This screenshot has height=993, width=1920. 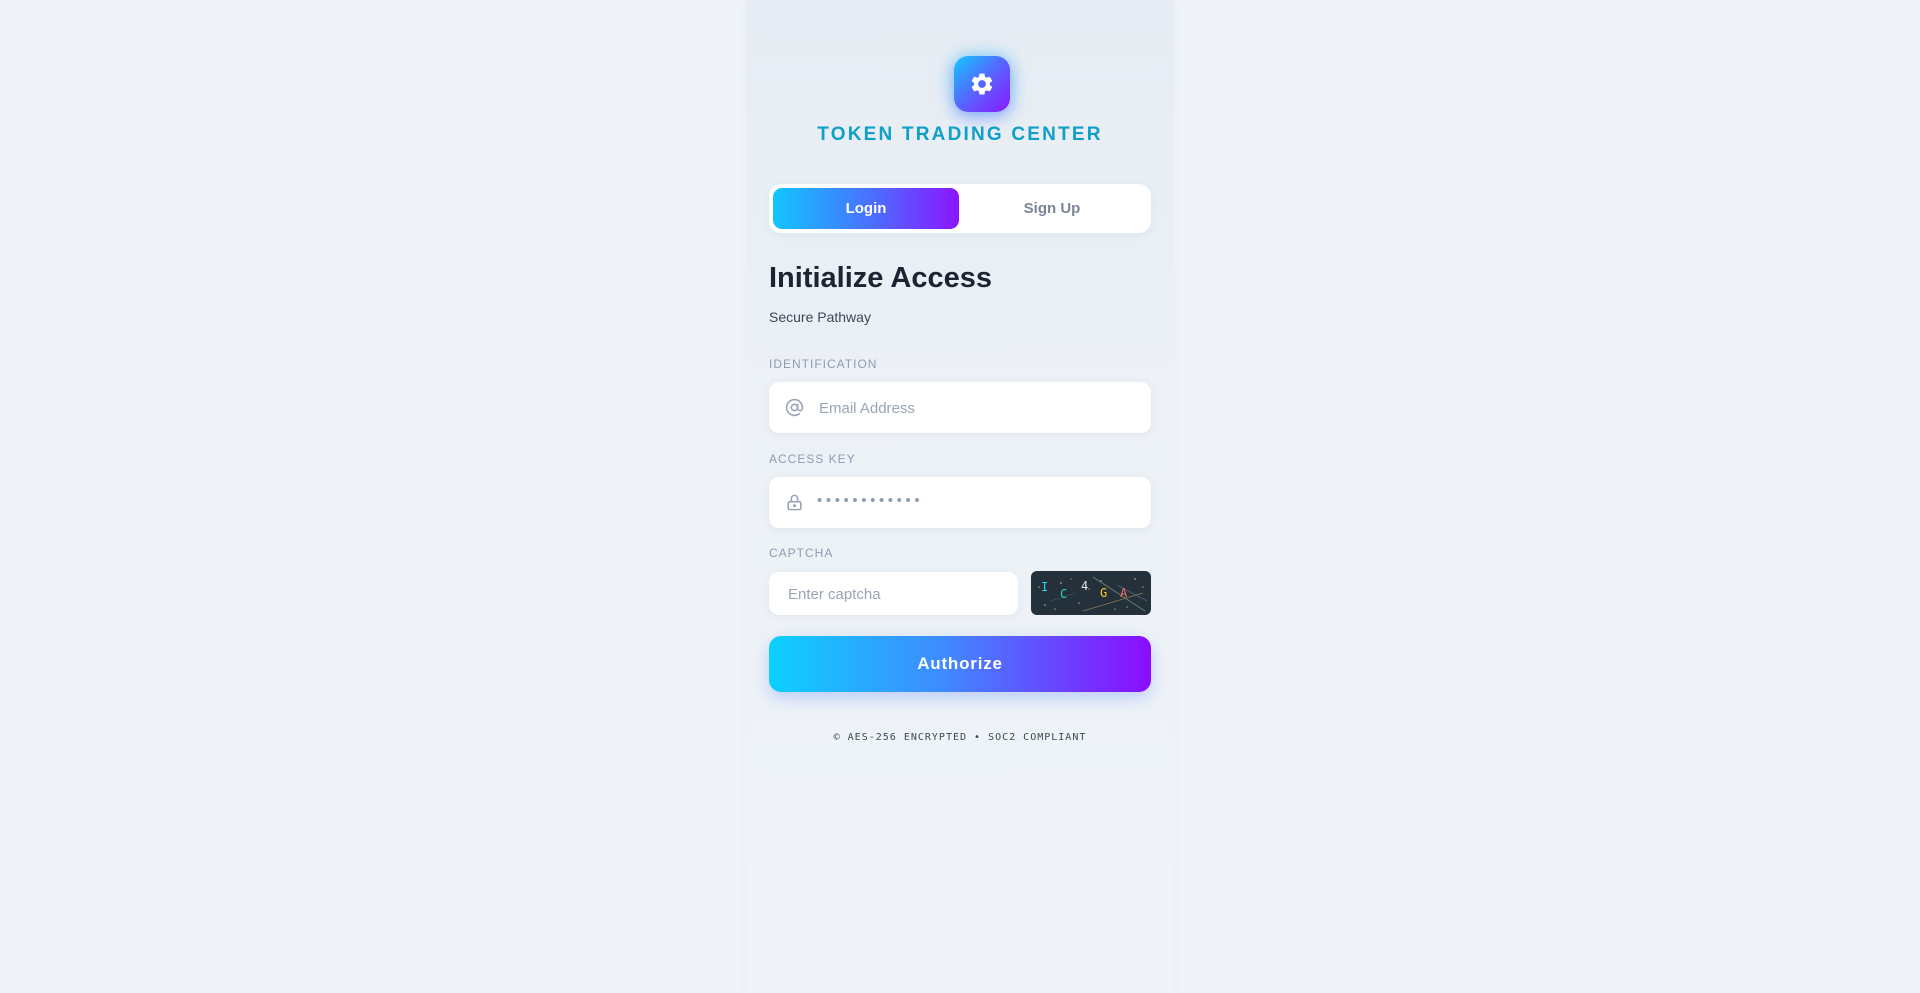 I want to click on captcha-char: C, so click(x=1063, y=594).